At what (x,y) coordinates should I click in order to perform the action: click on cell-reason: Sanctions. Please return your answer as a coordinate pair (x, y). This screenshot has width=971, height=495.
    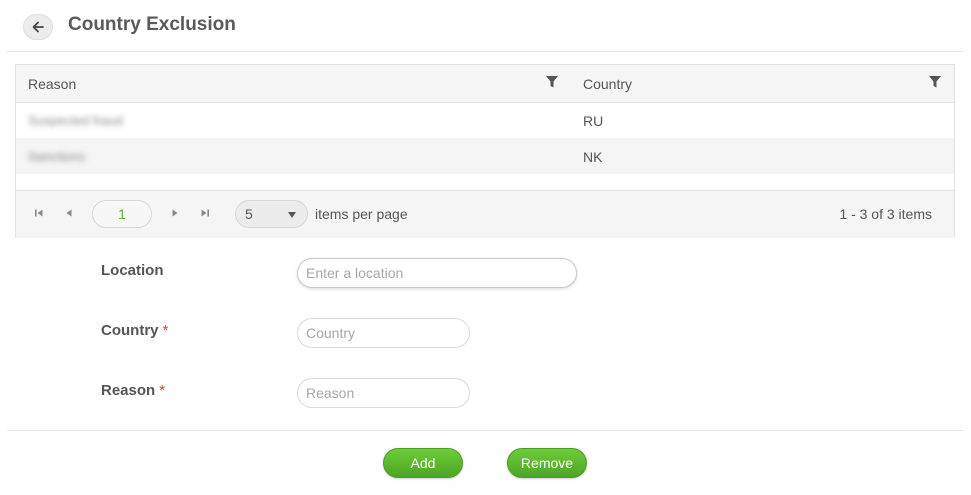
    Looking at the image, I should click on (57, 156).